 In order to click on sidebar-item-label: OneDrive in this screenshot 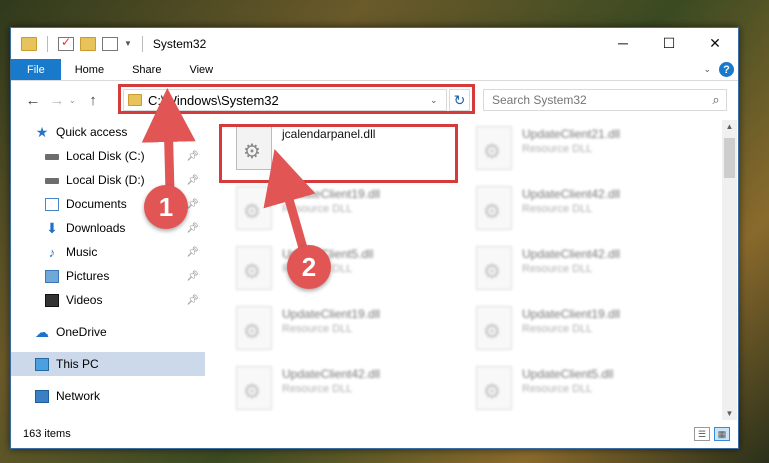, I will do `click(81, 332)`.